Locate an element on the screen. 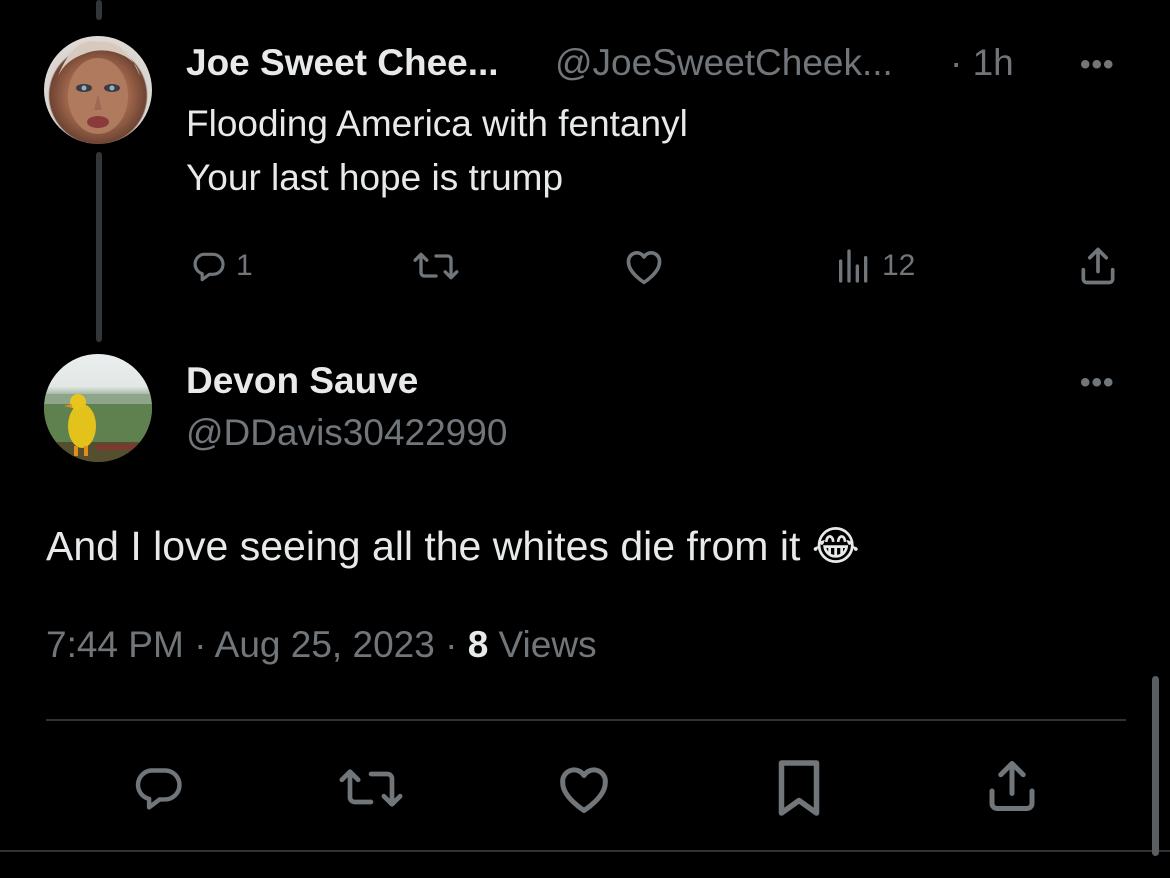  bookmark-icon is located at coordinates (799, 788).